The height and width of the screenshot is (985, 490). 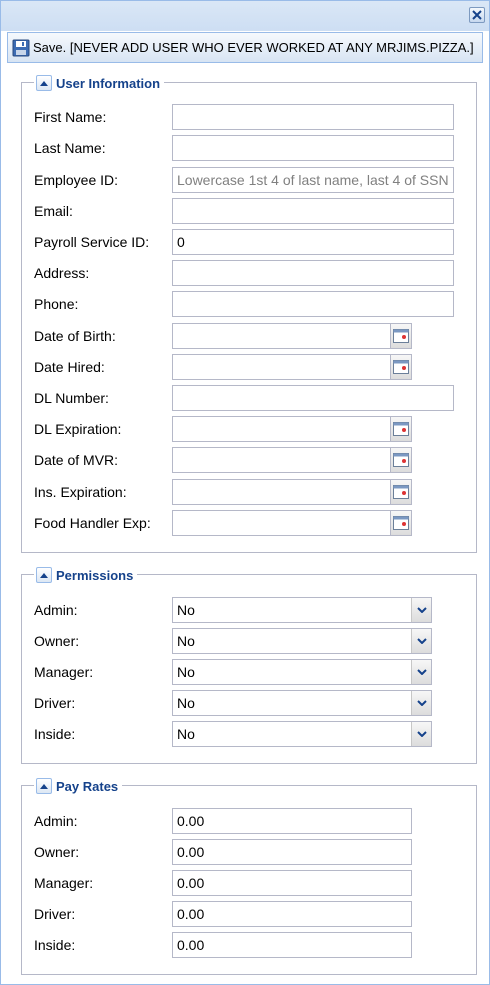 What do you see at coordinates (92, 523) in the screenshot?
I see `food-handler-label: Food Handler Exp:` at bounding box center [92, 523].